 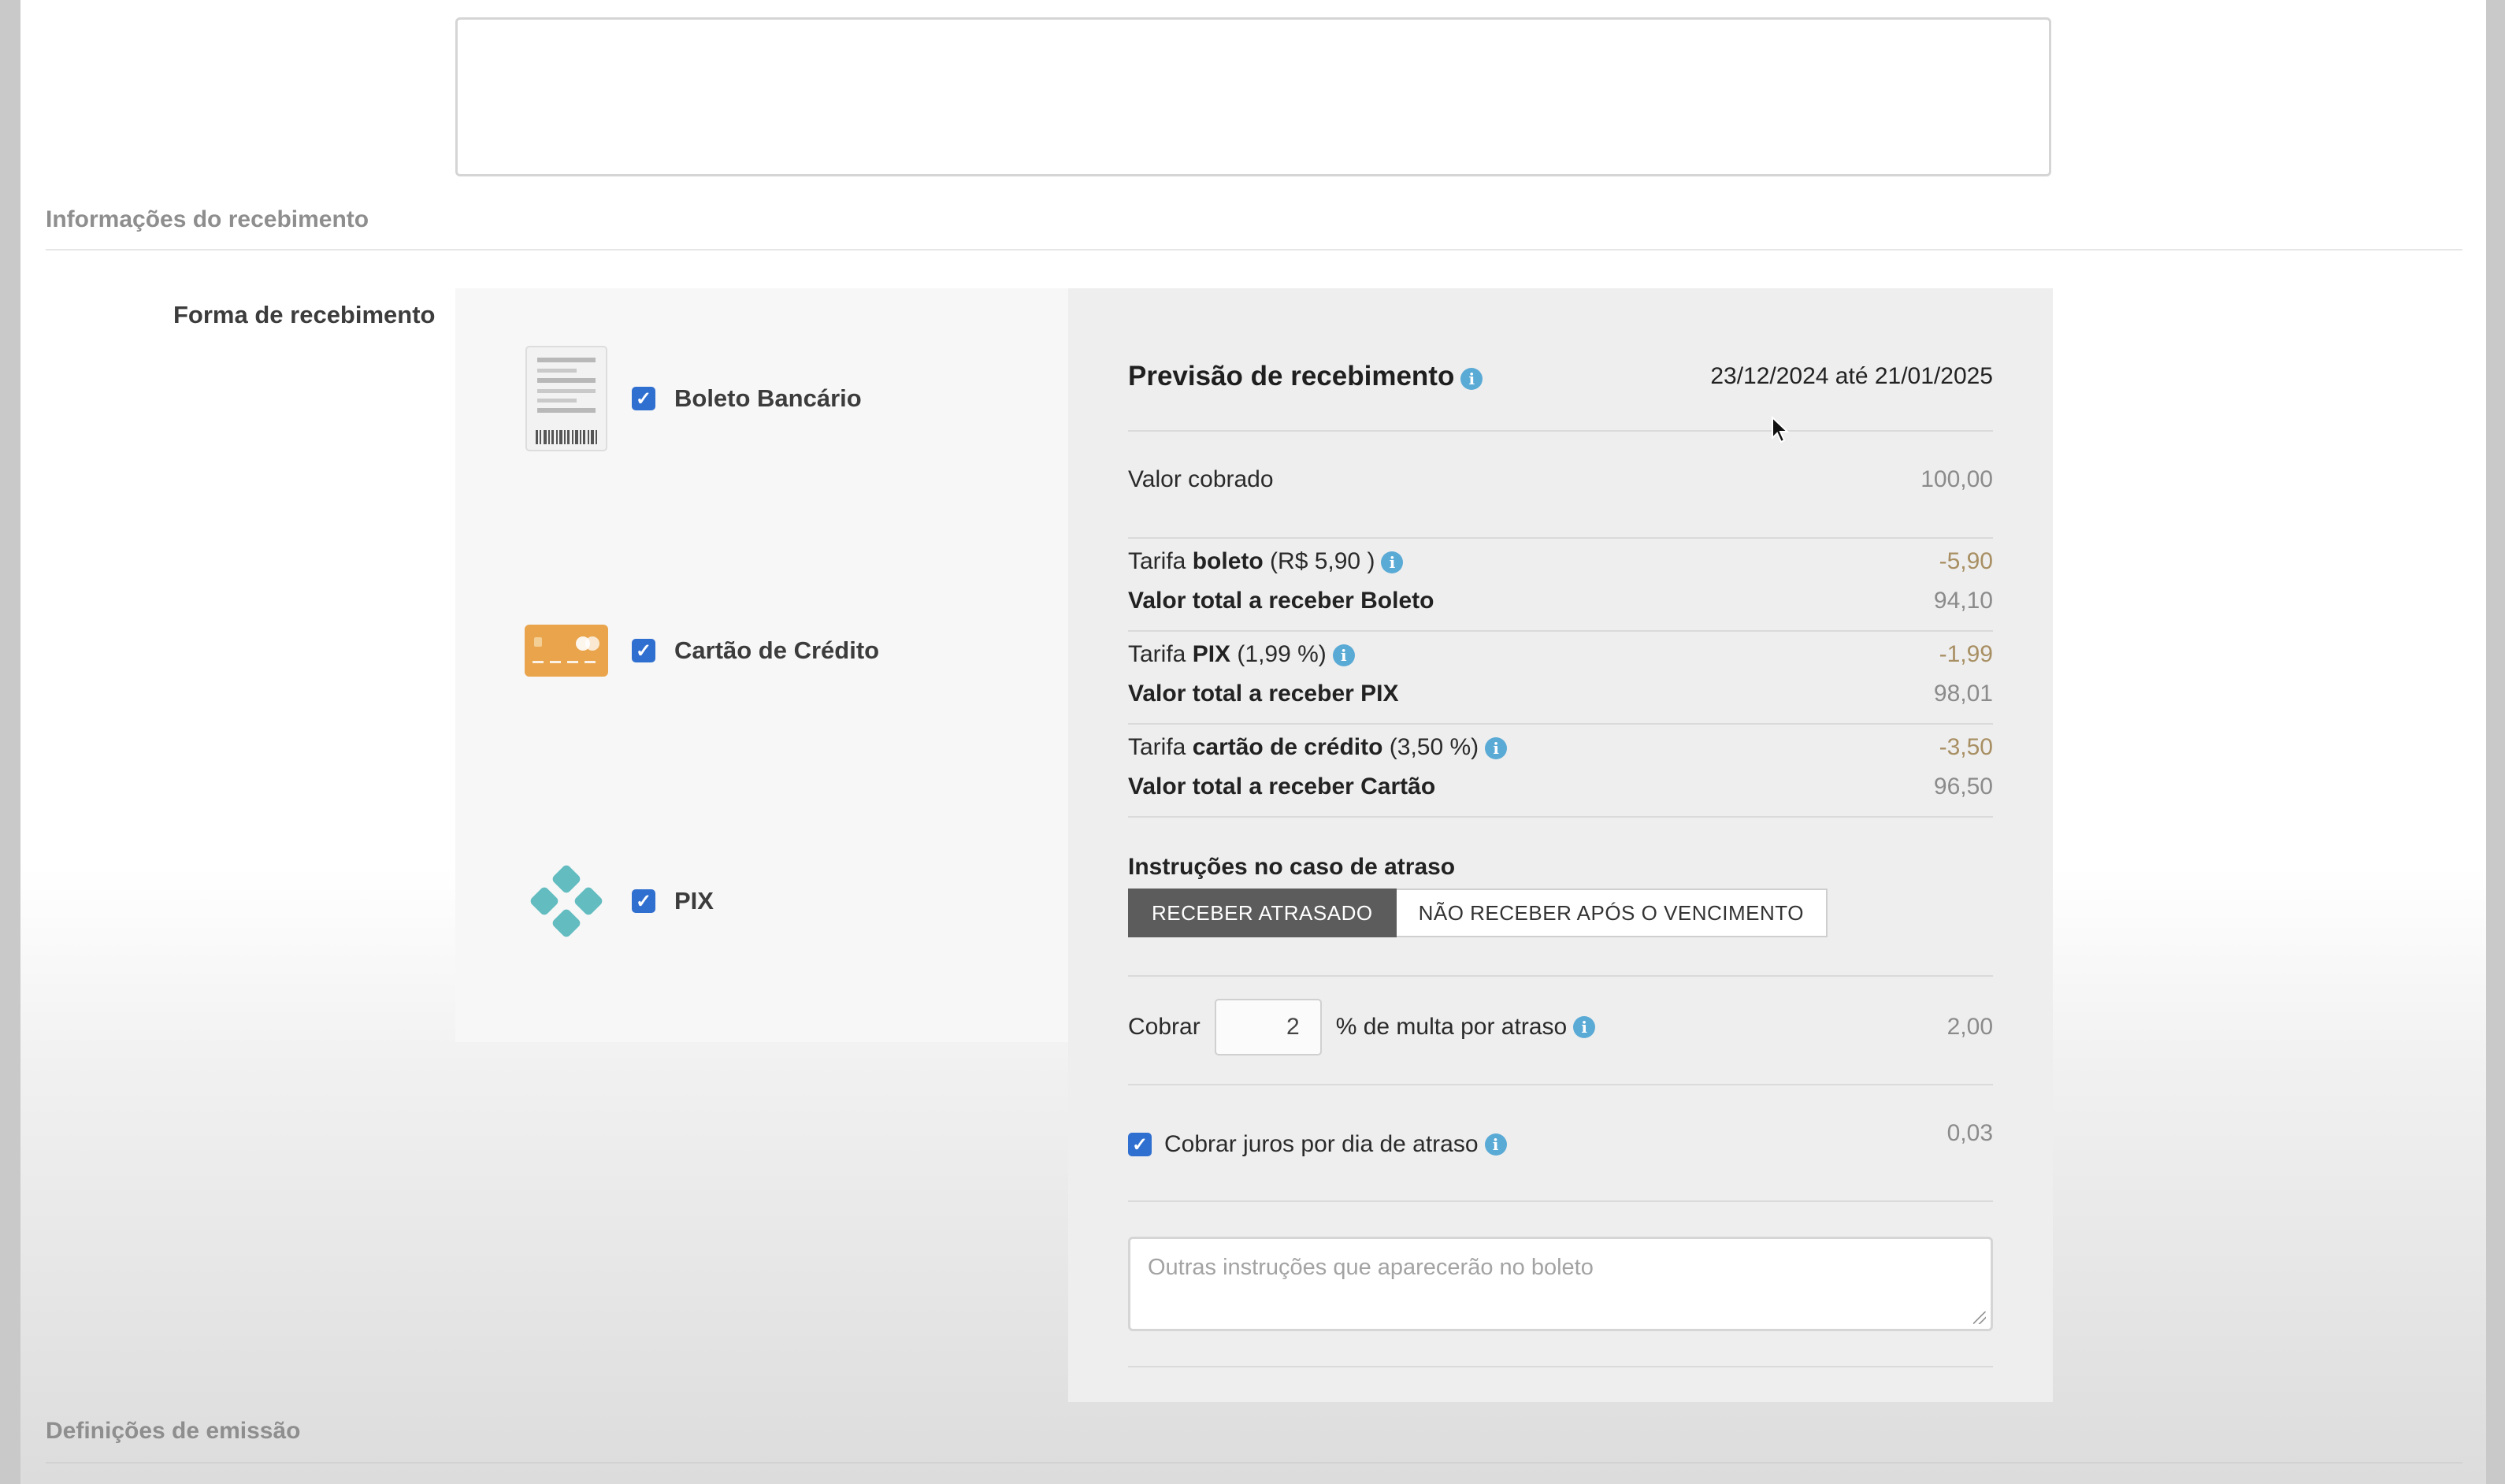 What do you see at coordinates (1268, 1027) in the screenshot?
I see `fine-percent-input: 2` at bounding box center [1268, 1027].